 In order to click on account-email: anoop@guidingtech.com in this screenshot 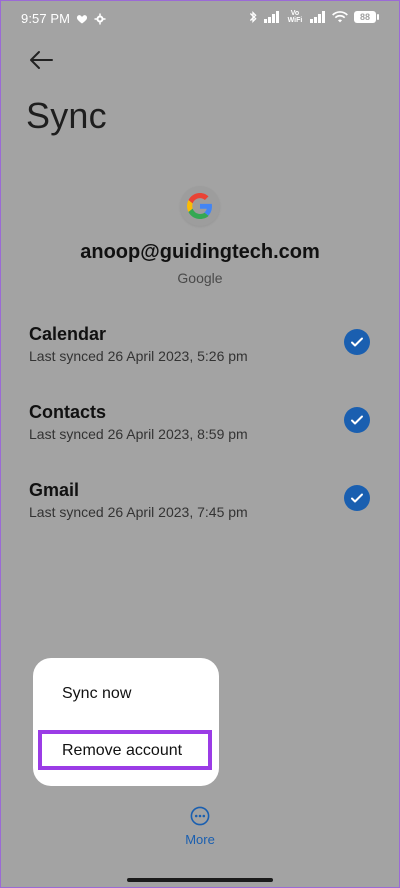, I will do `click(200, 252)`.